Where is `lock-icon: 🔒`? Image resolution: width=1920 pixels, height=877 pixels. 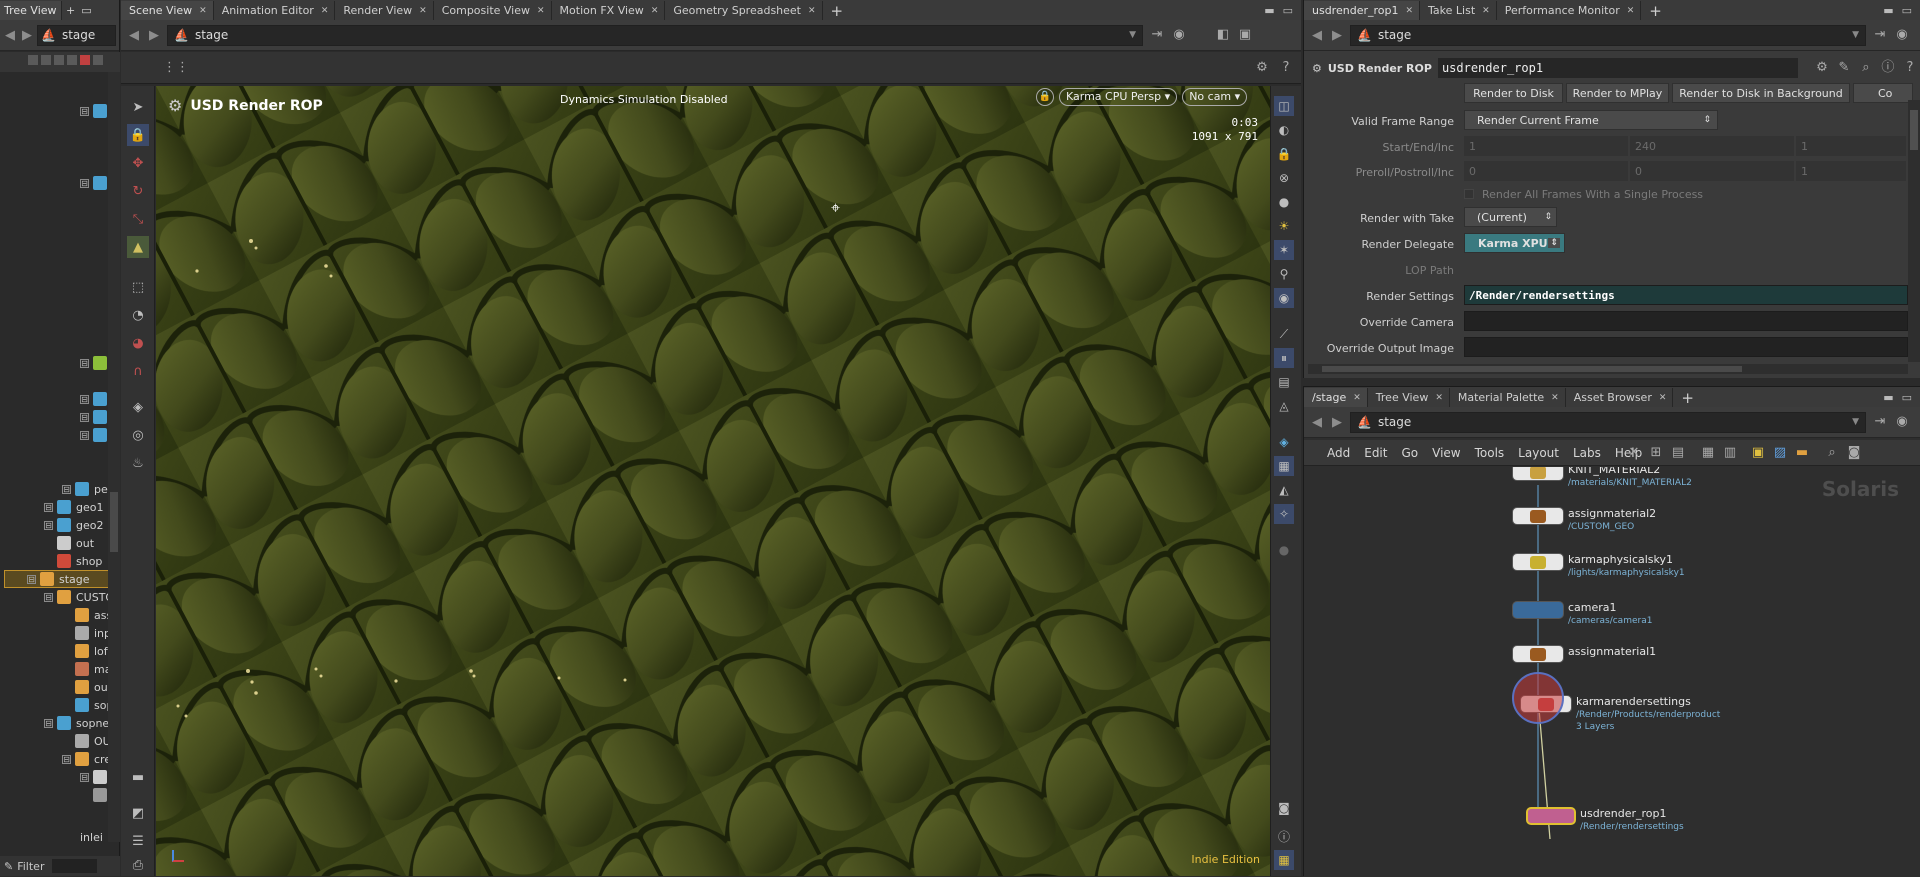 lock-icon: 🔒 is located at coordinates (1045, 97).